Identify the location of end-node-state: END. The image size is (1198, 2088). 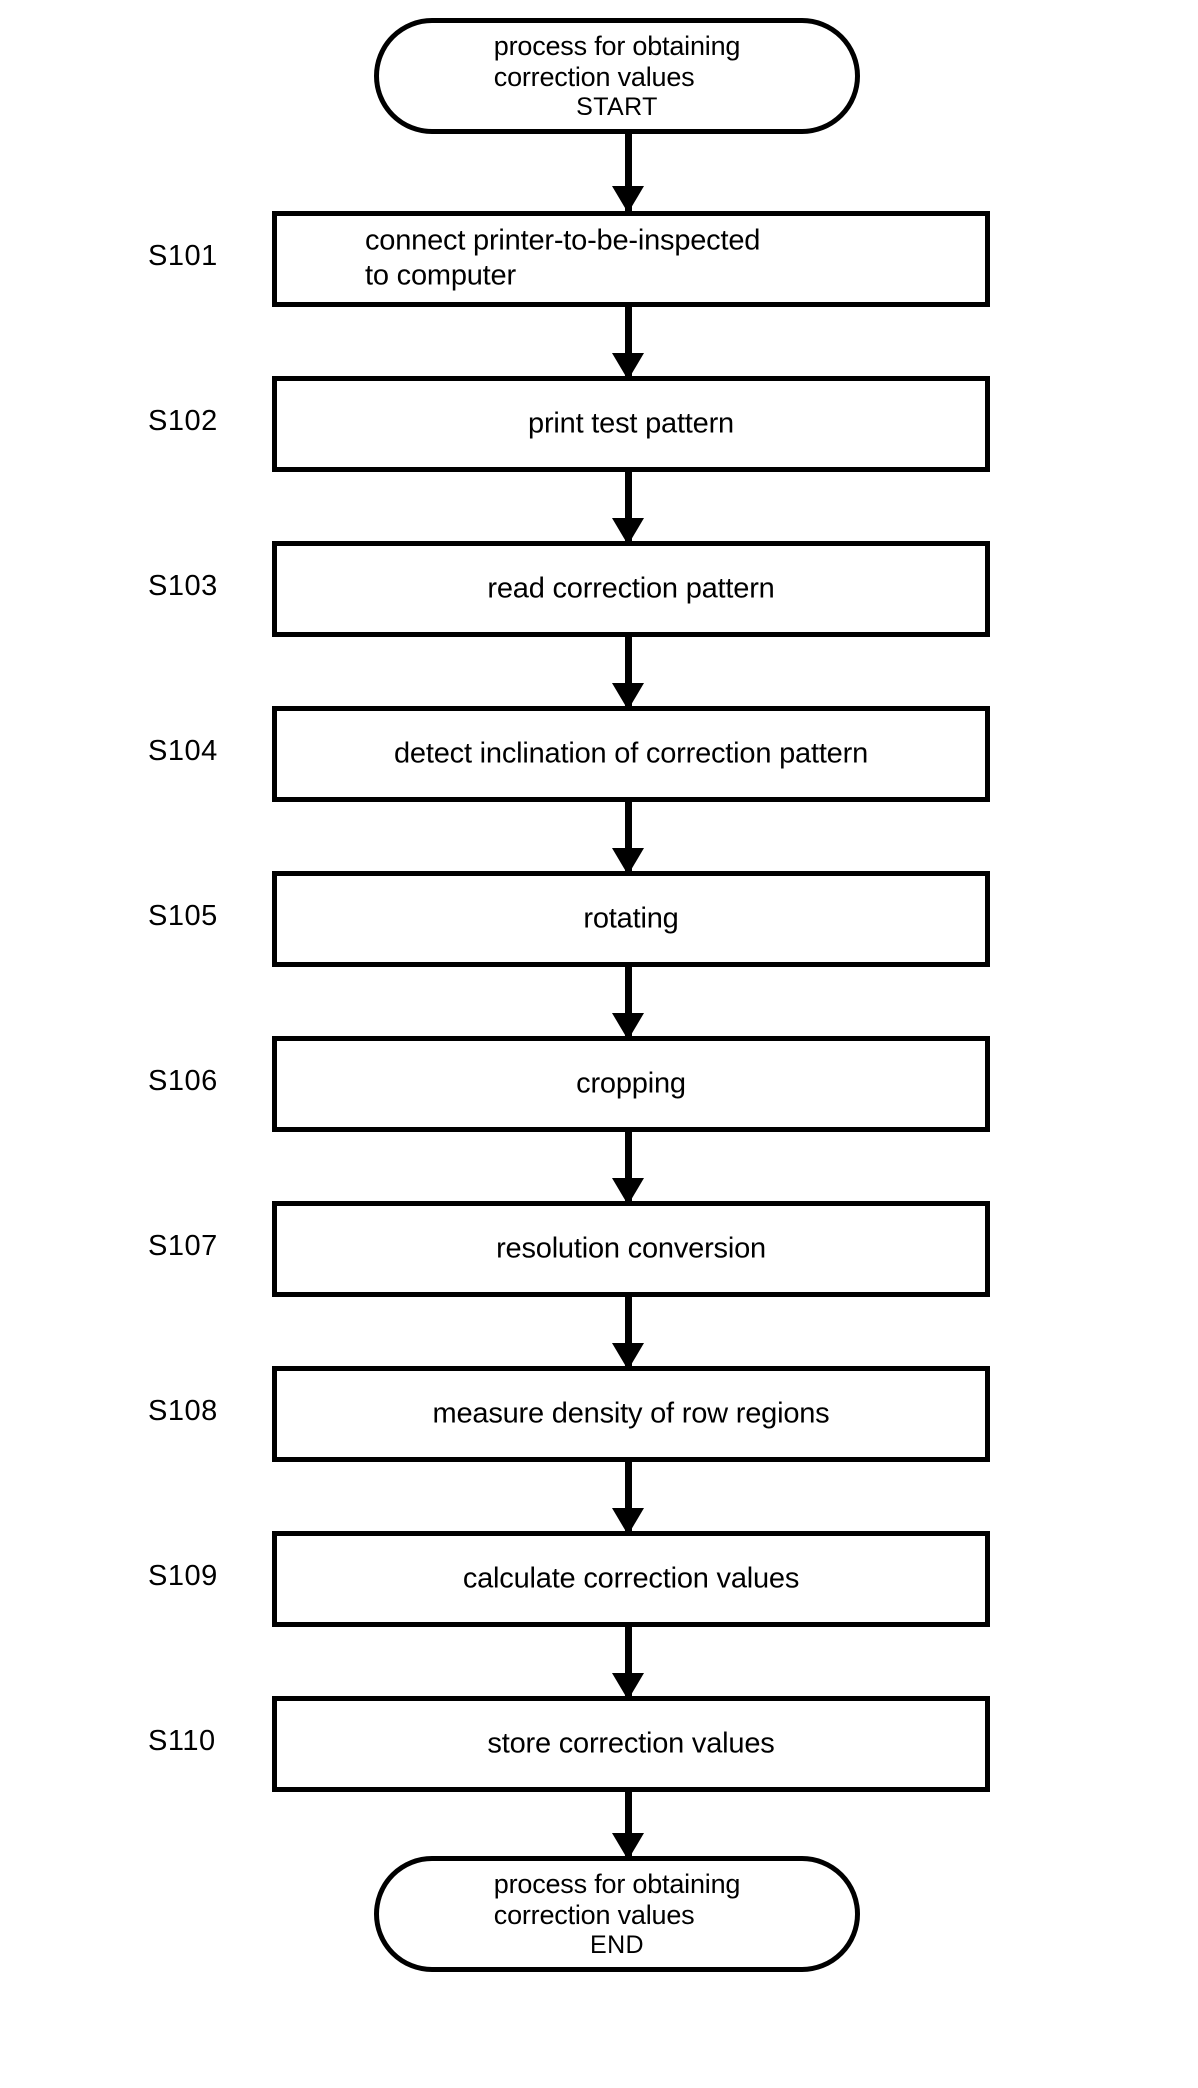
(617, 1944).